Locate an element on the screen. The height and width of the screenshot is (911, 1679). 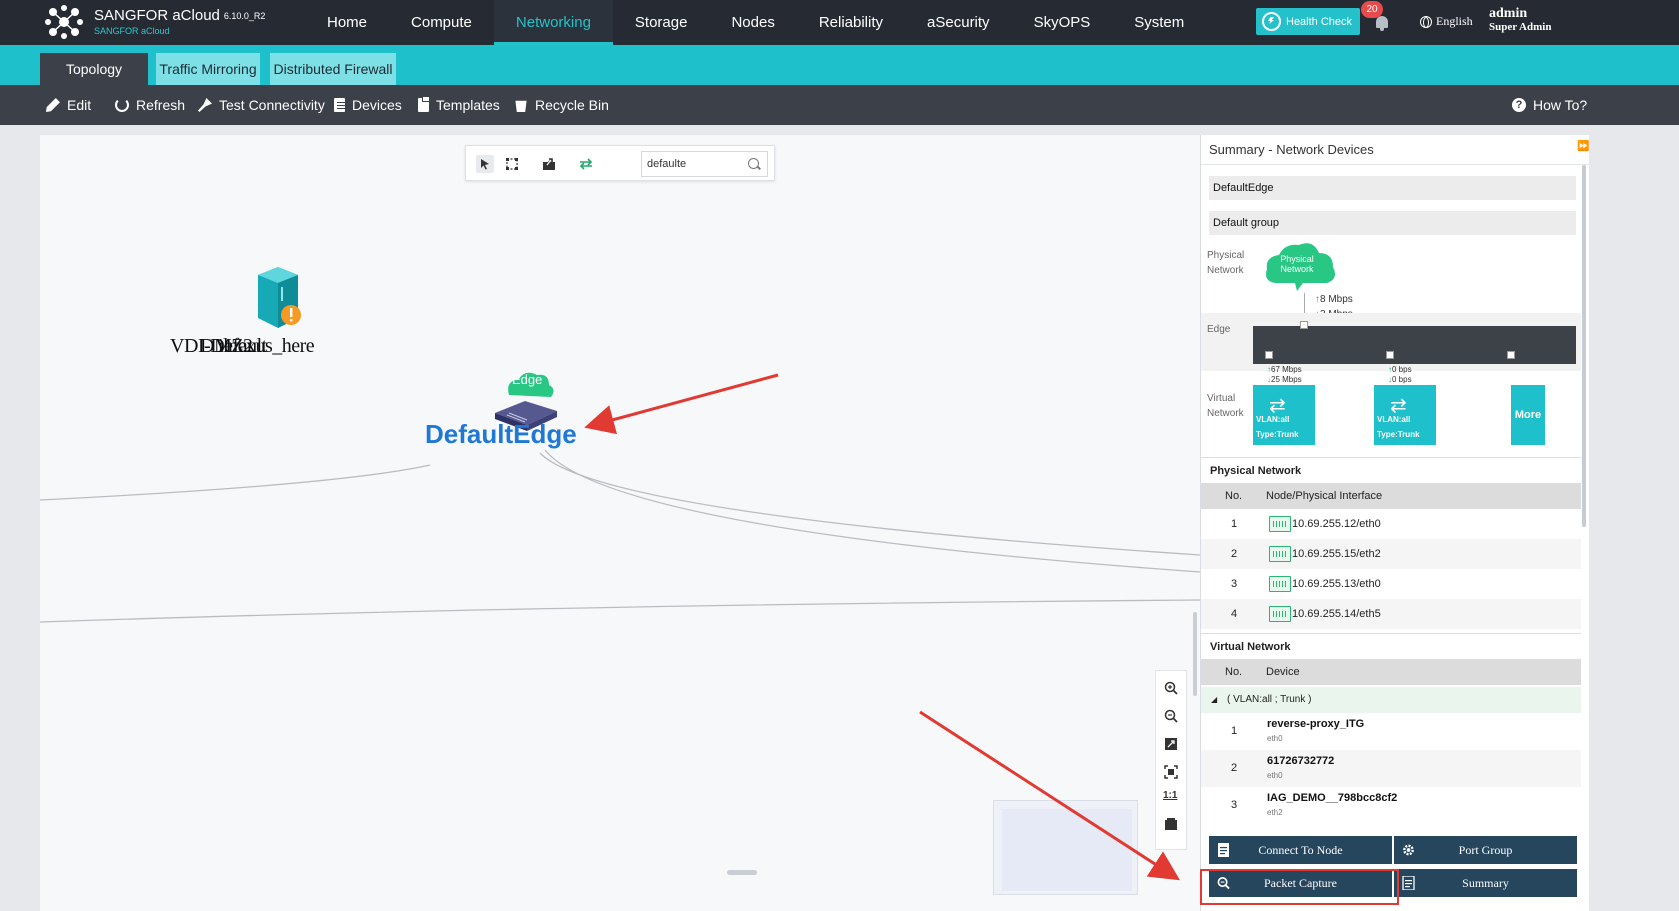
physical-col-no: No. is located at coordinates (1234, 496).